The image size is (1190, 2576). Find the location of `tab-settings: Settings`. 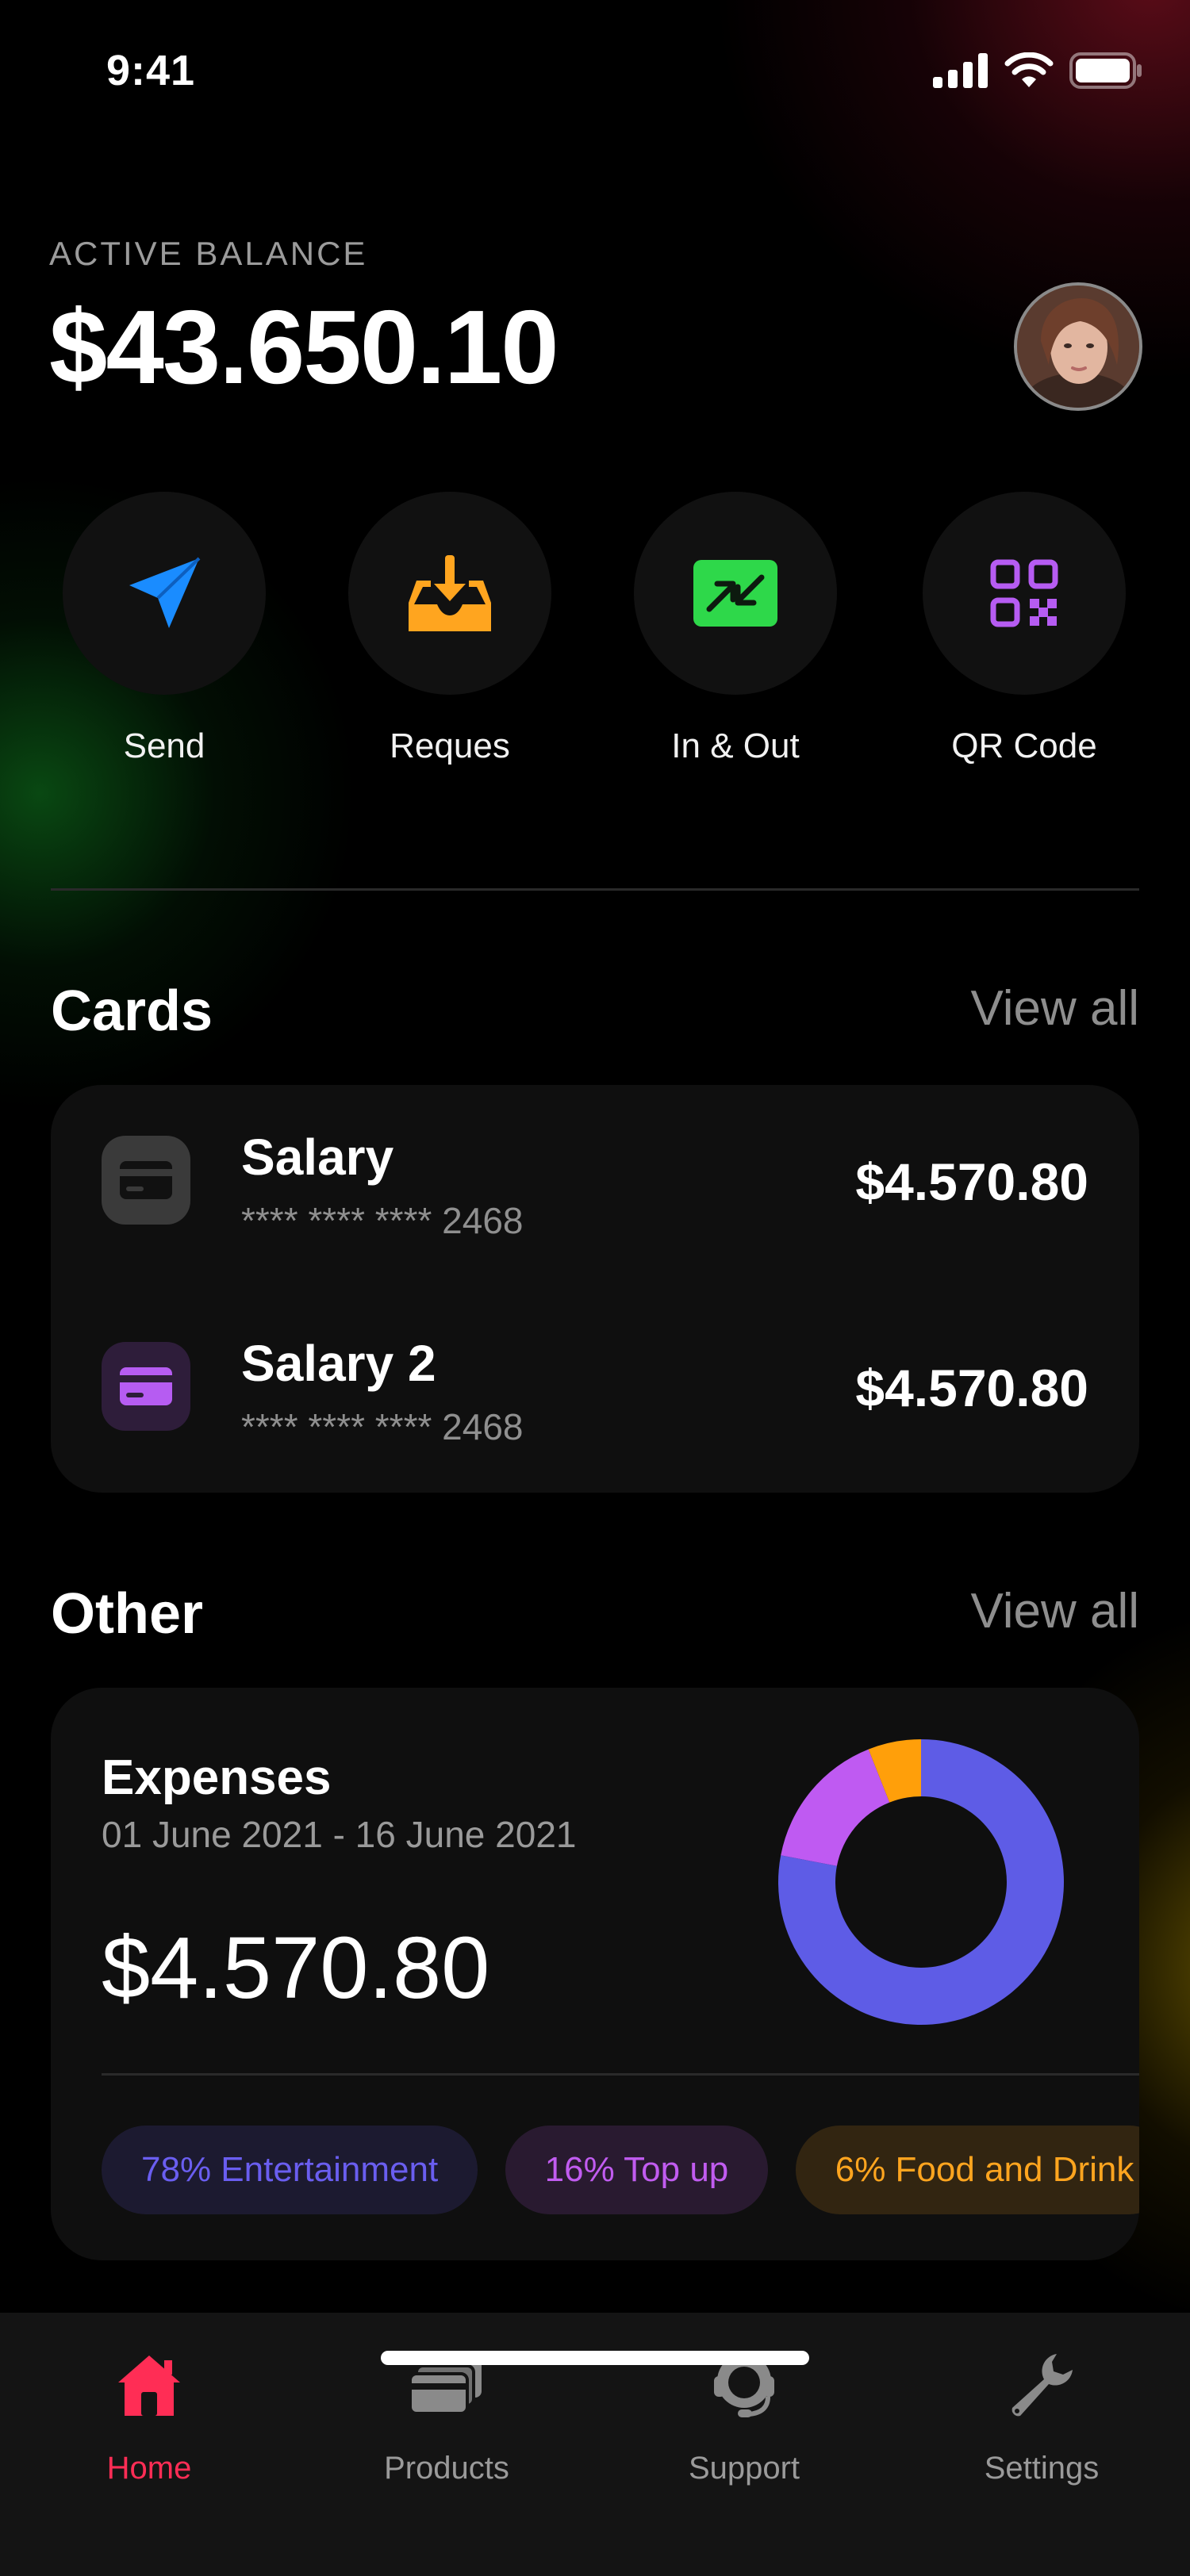

tab-settings: Settings is located at coordinates (1042, 2413).